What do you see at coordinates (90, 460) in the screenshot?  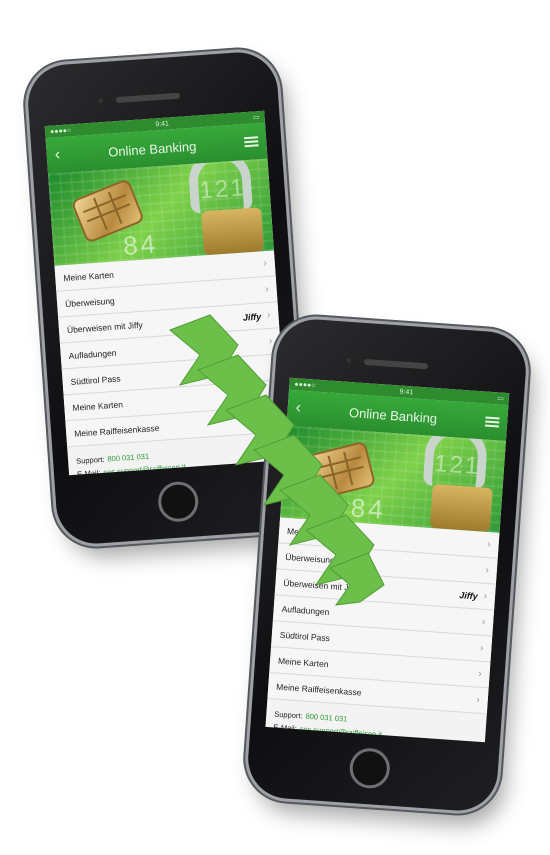 I see `support-label: Support:` at bounding box center [90, 460].